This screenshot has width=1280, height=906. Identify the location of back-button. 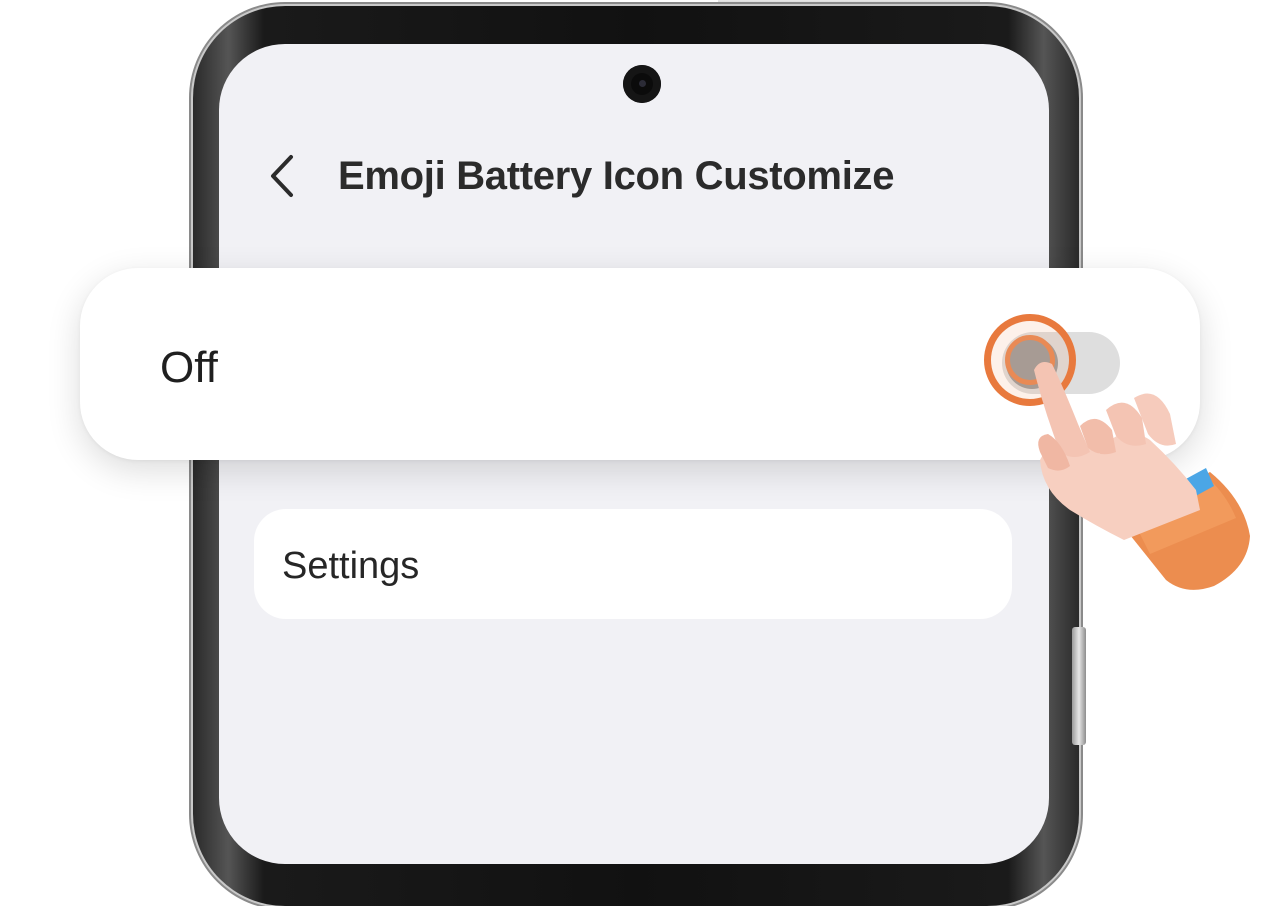
(282, 176).